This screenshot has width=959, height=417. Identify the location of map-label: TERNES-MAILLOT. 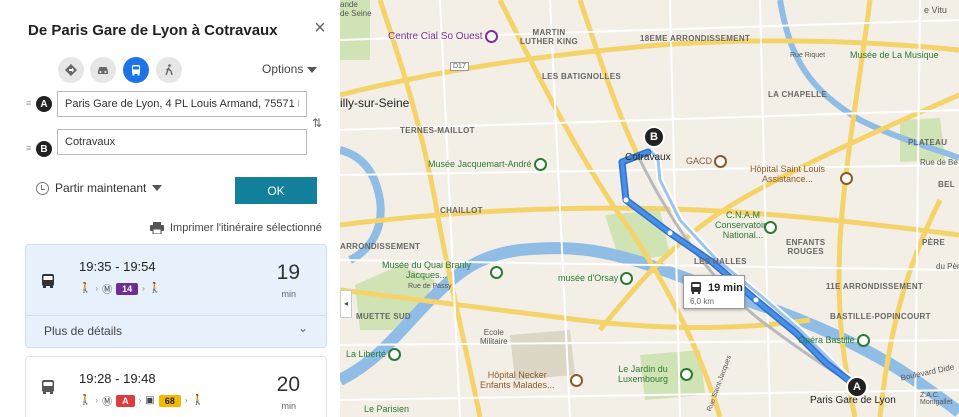
(437, 130).